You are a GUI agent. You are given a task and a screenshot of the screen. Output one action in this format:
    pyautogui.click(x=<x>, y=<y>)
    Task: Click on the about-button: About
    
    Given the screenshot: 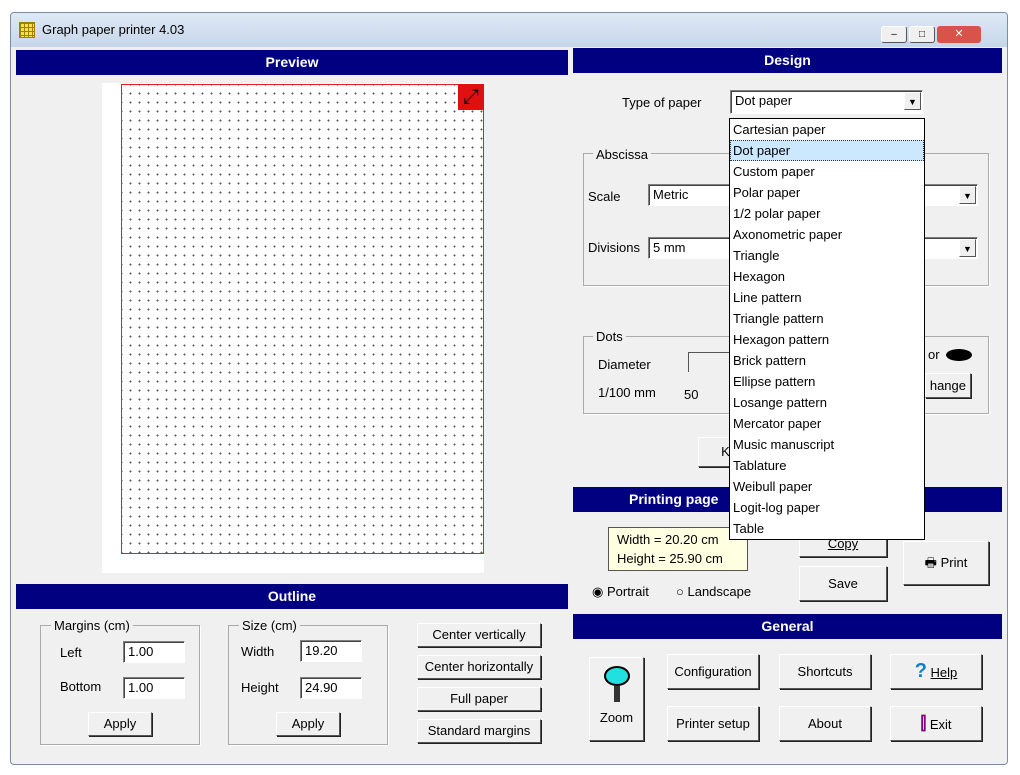 What is the action you would take?
    pyautogui.click(x=825, y=723)
    